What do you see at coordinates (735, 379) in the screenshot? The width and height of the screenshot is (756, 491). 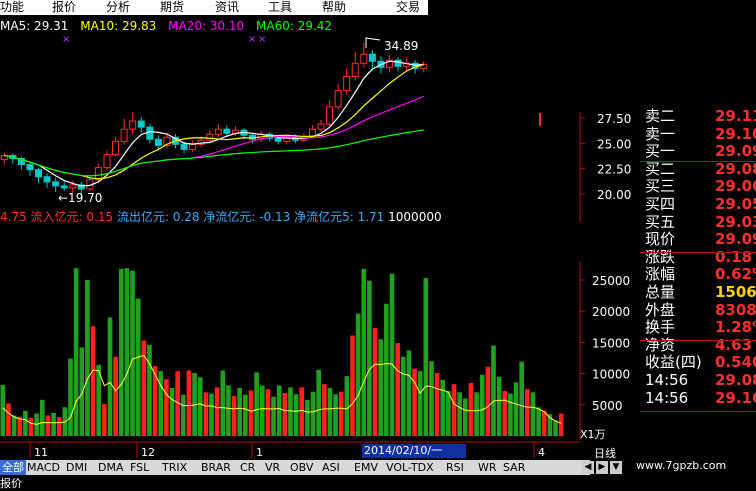 I see `order-book-value: 29.08` at bounding box center [735, 379].